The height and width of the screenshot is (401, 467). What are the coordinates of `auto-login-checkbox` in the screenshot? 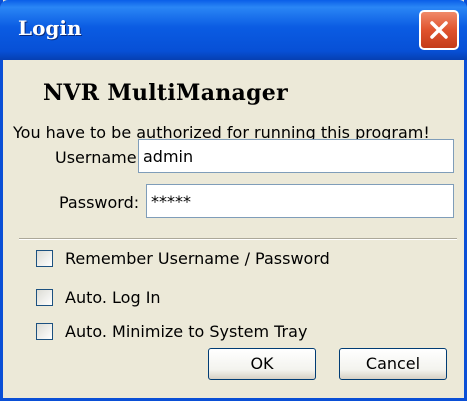 It's located at (44, 297).